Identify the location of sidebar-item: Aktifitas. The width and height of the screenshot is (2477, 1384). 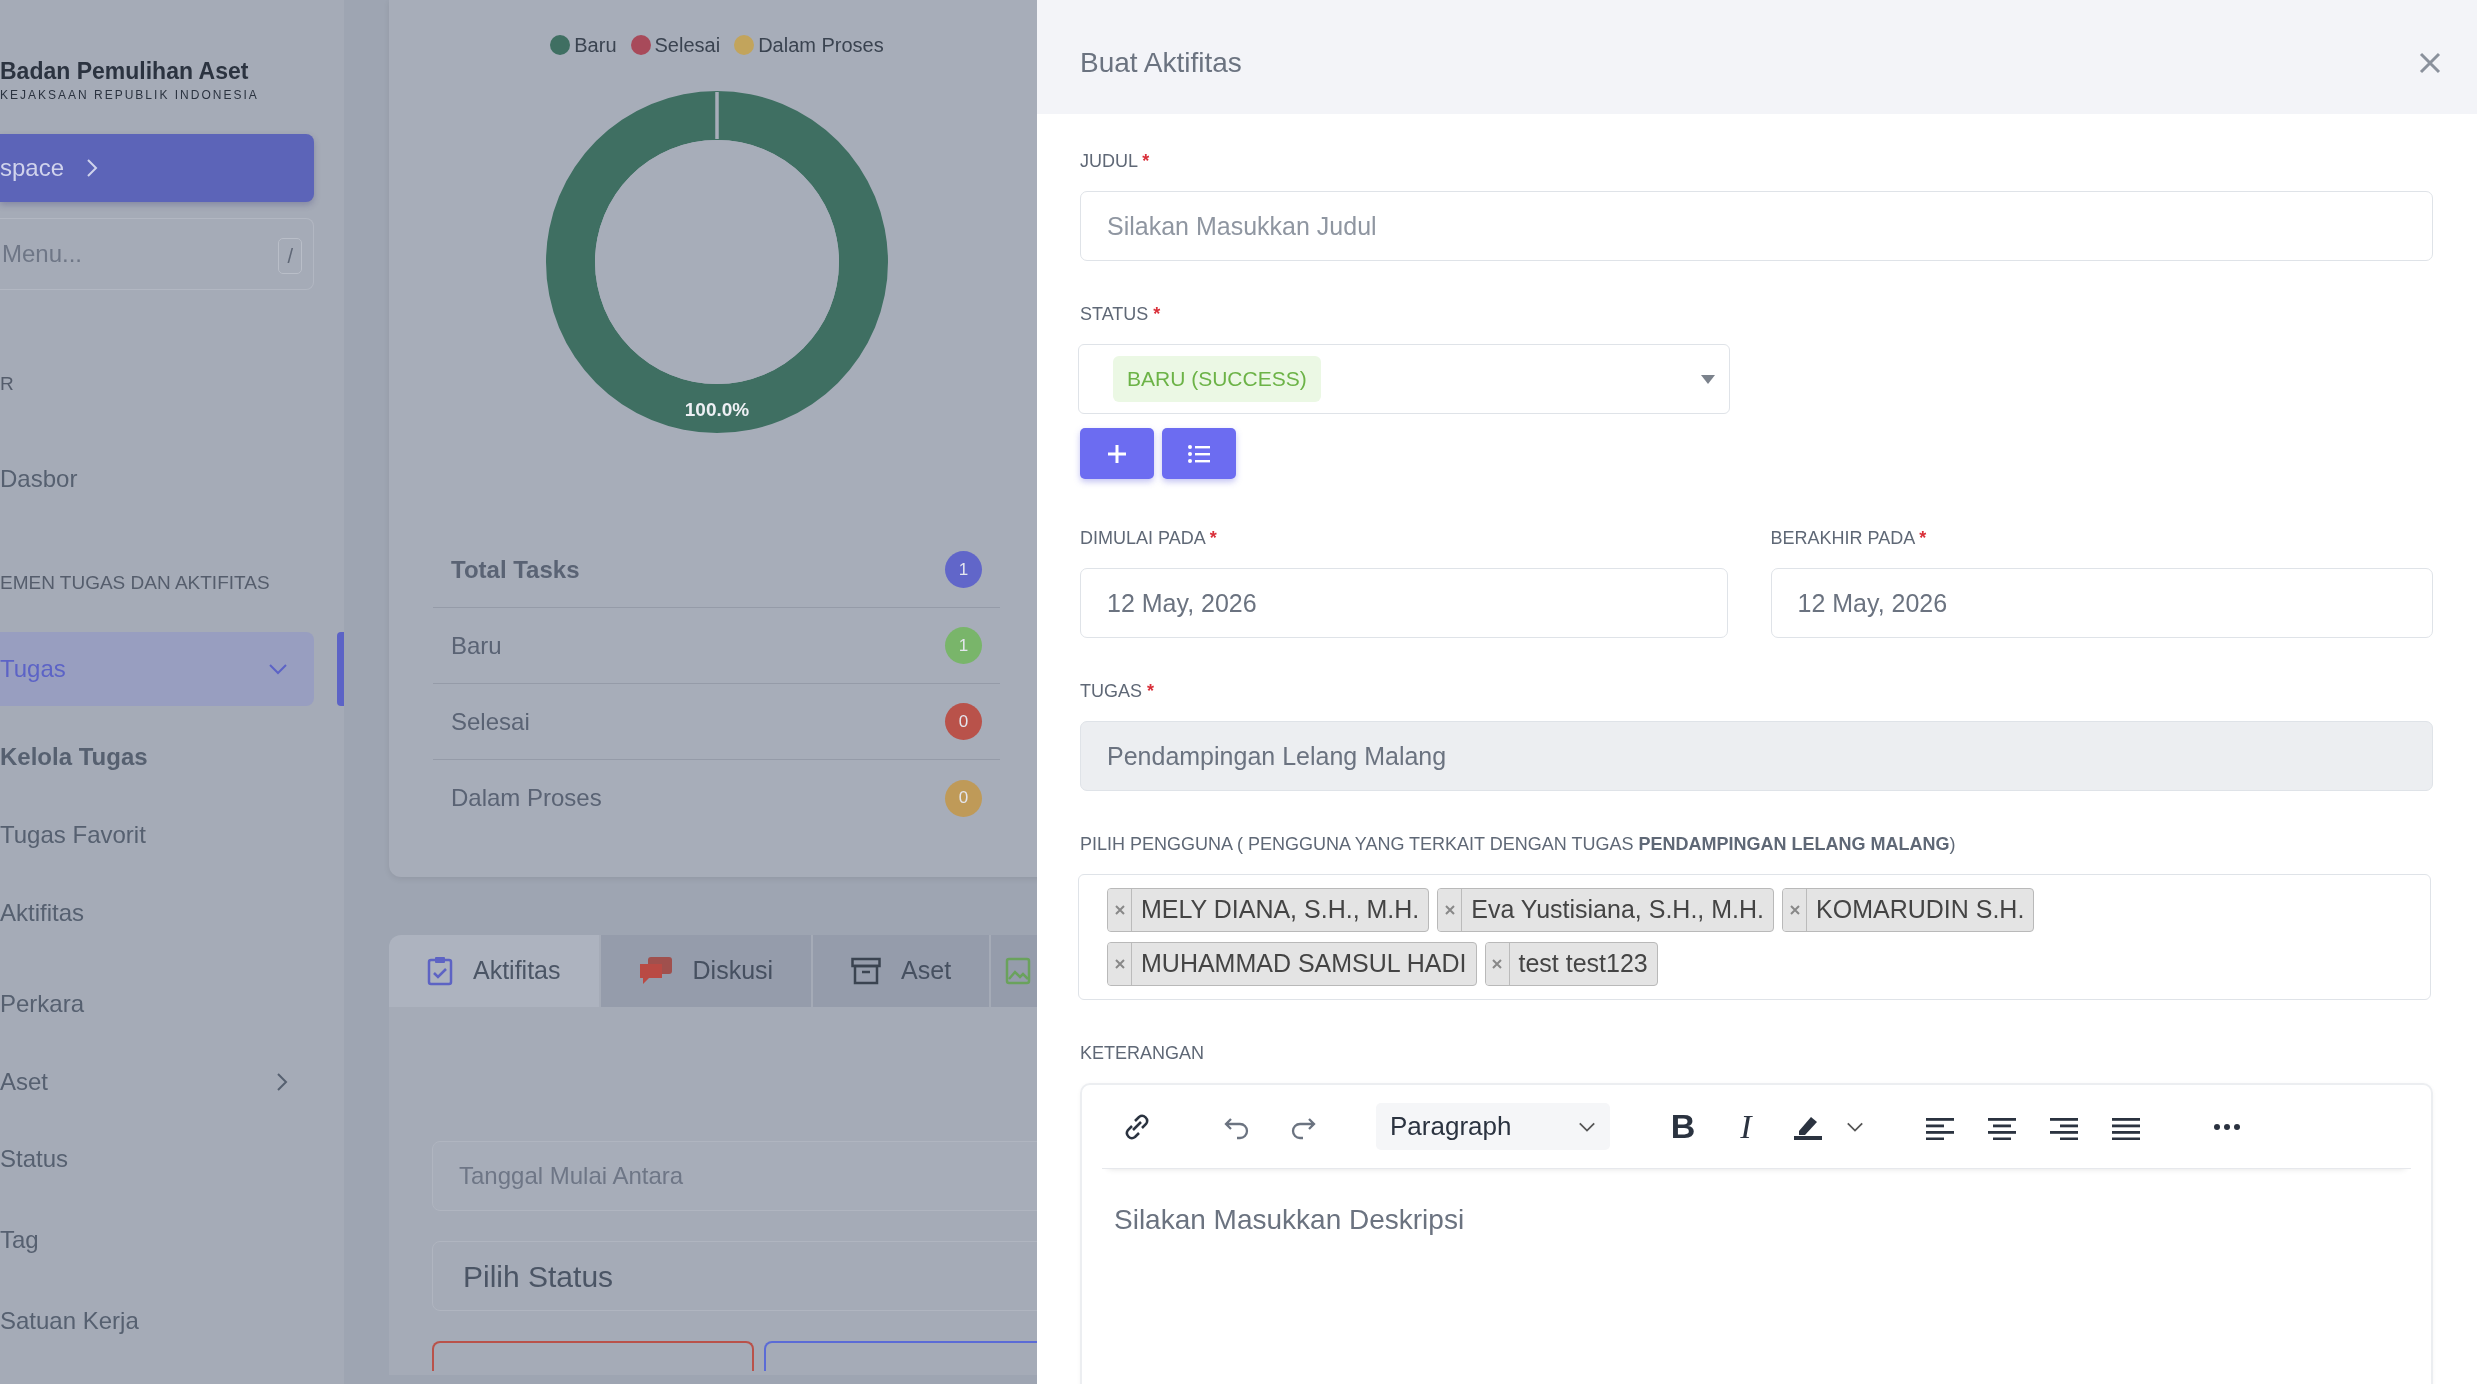
(157, 912).